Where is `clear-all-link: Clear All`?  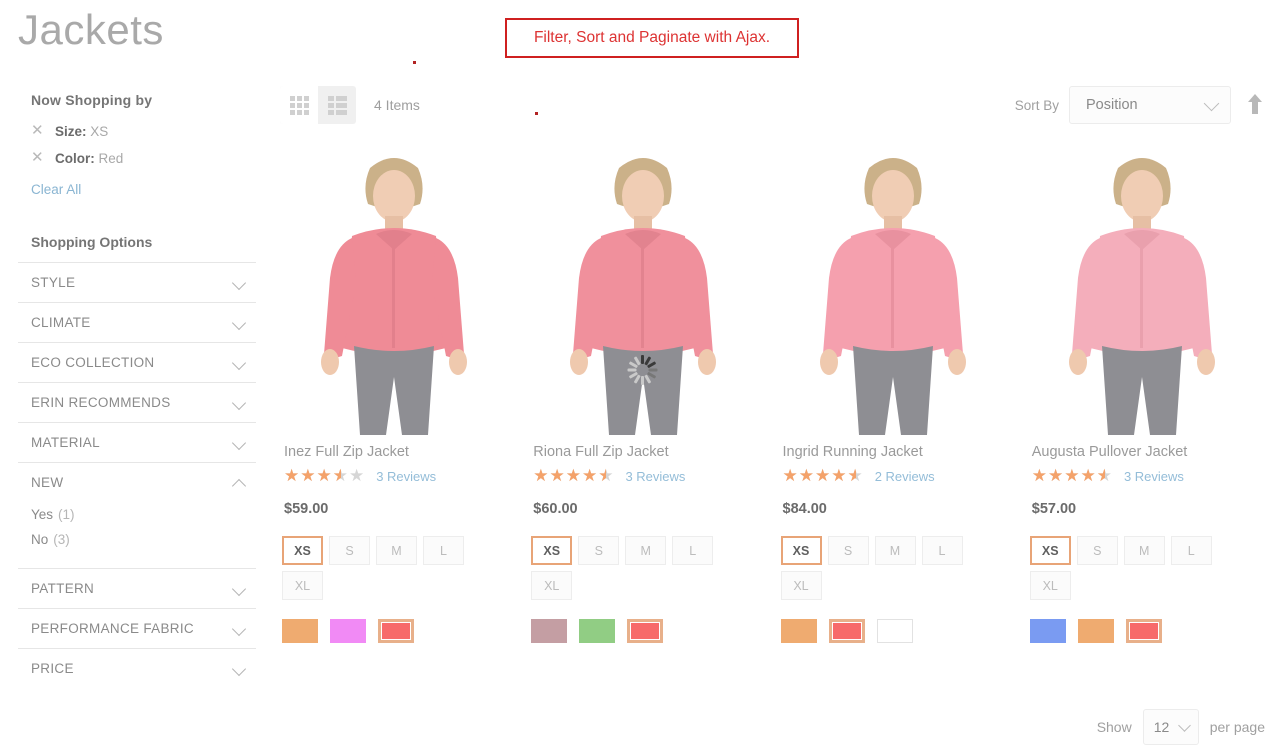
clear-all-link: Clear All is located at coordinates (56, 189).